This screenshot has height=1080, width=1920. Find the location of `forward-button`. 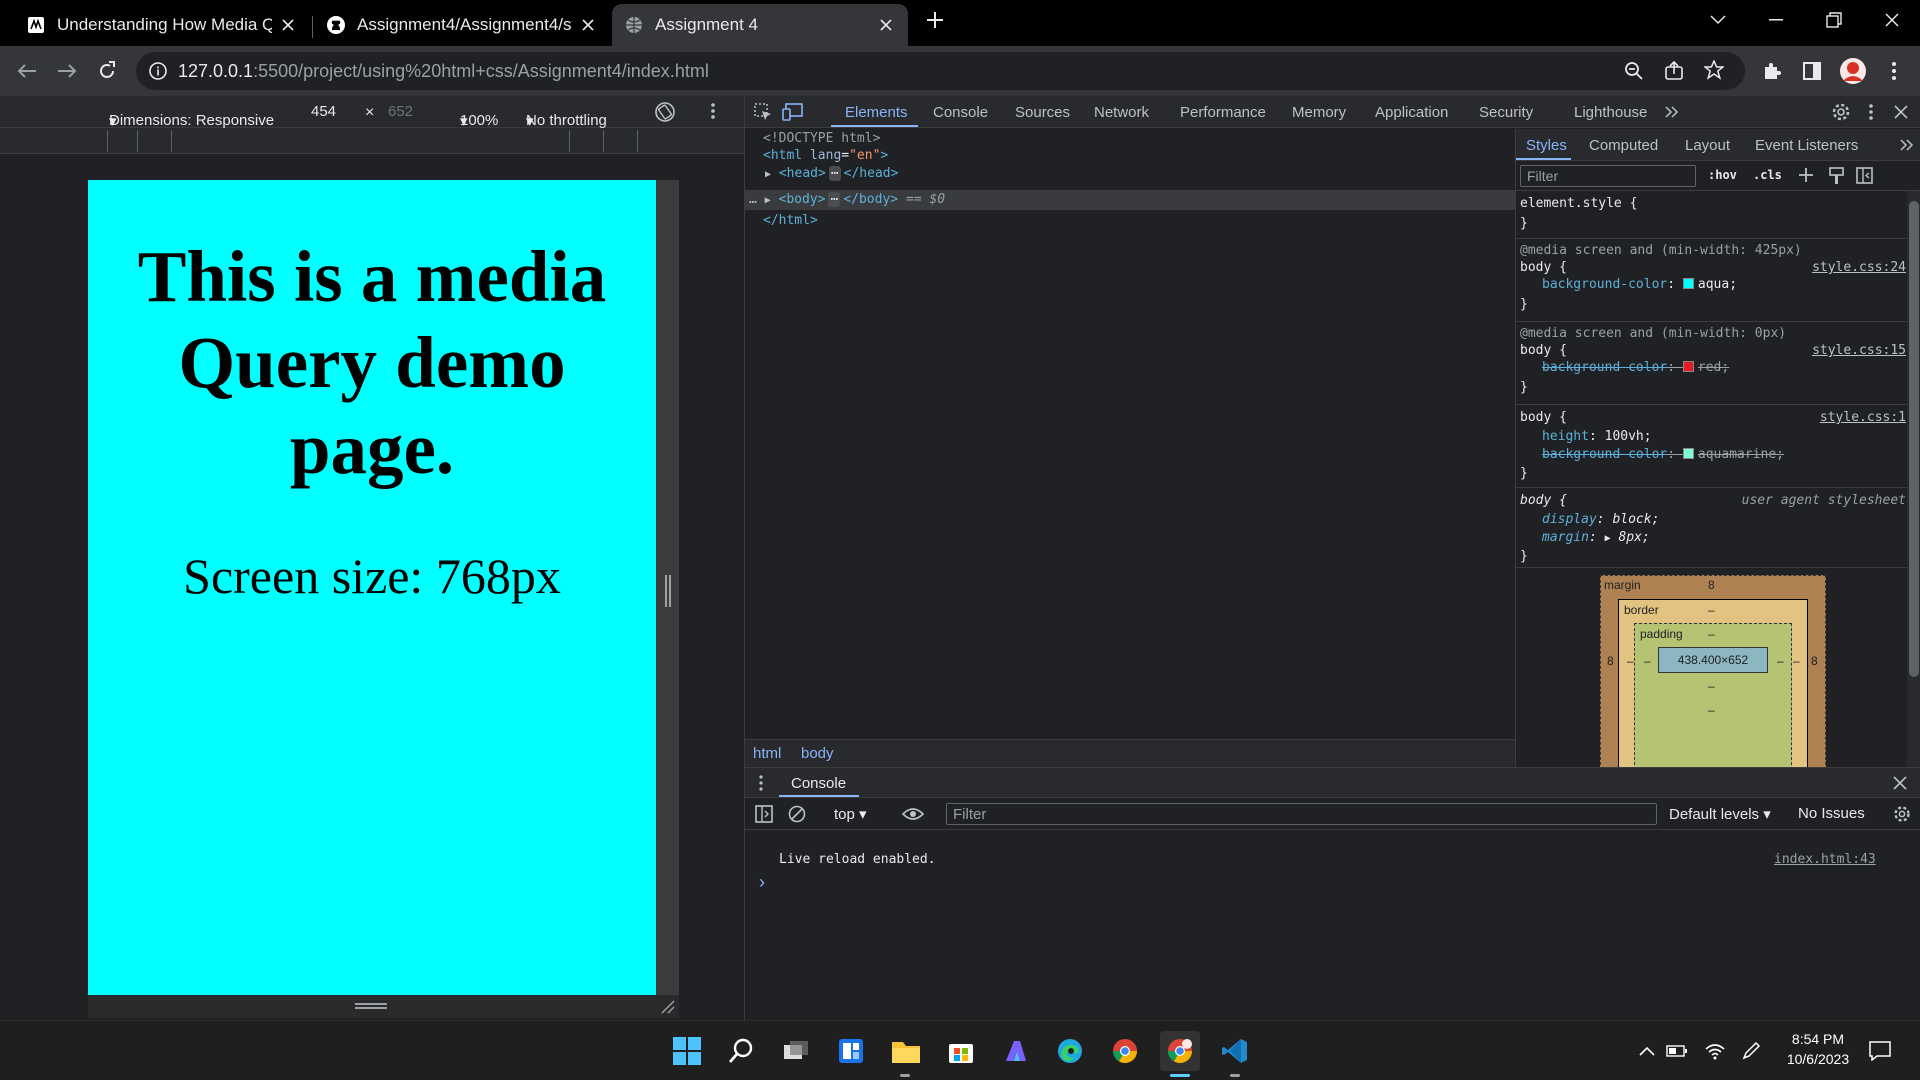

forward-button is located at coordinates (67, 71).